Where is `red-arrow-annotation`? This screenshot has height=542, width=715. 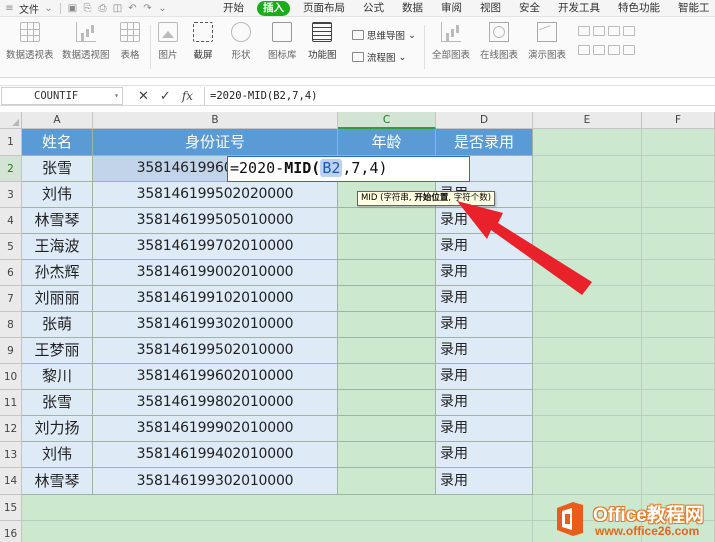 red-arrow-annotation is located at coordinates (524, 248).